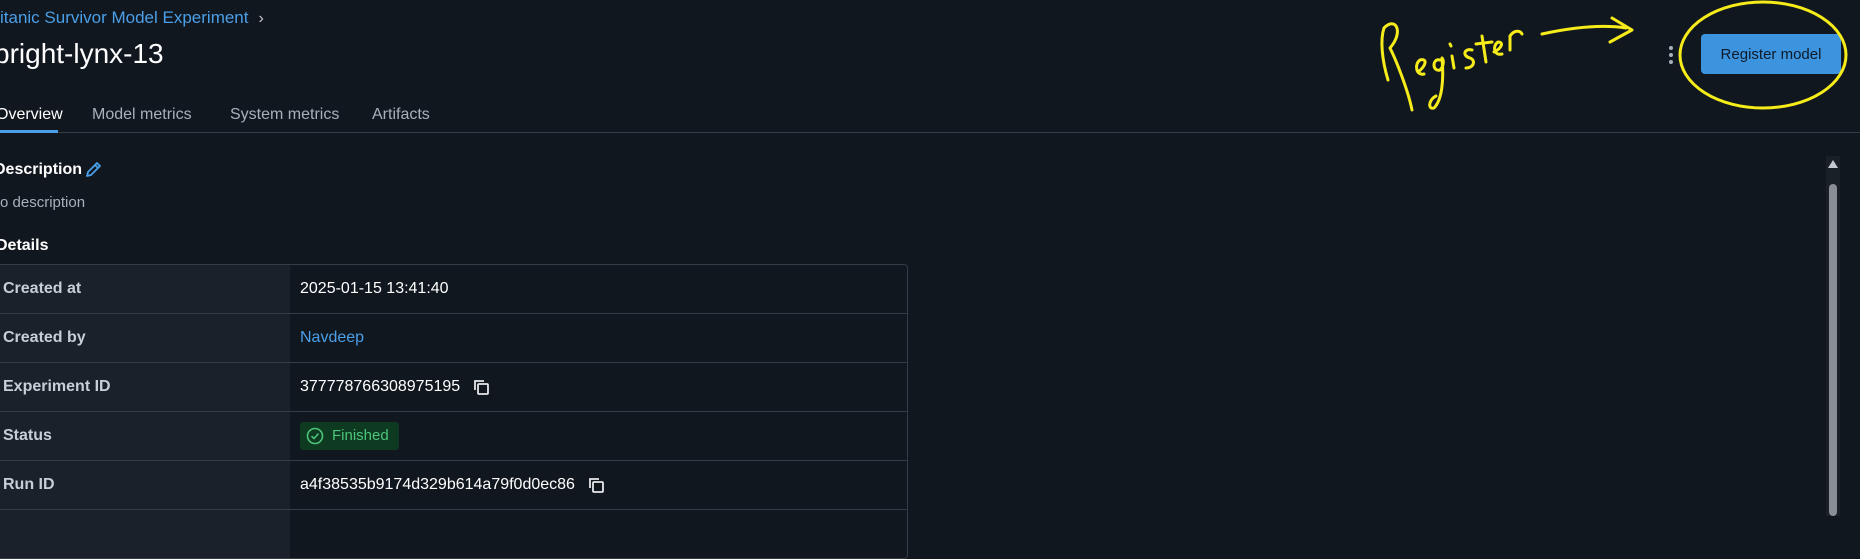 This screenshot has width=1860, height=559. I want to click on experiment-id-value: 377778766308975195, so click(380, 386).